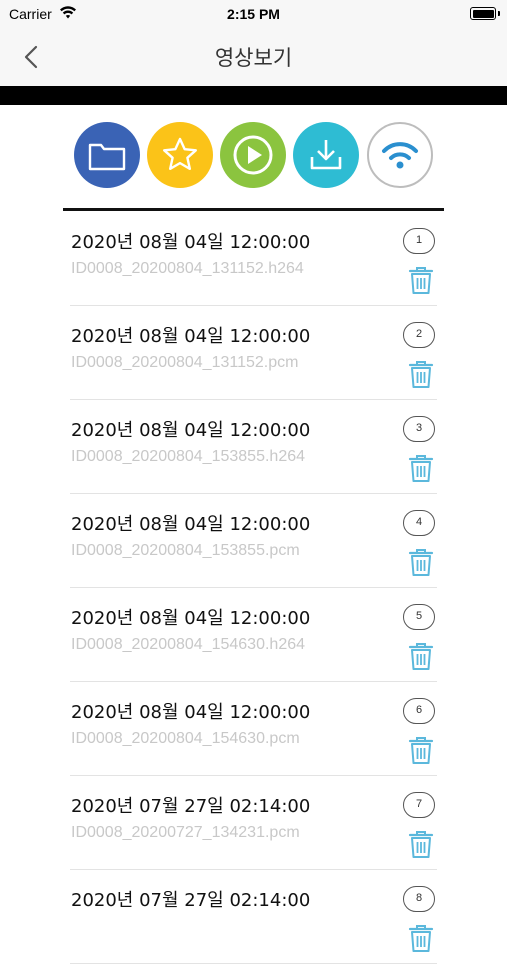 This screenshot has height=964, width=507. Describe the element at coordinates (419, 617) in the screenshot. I see `file-index-badge: 5` at that location.